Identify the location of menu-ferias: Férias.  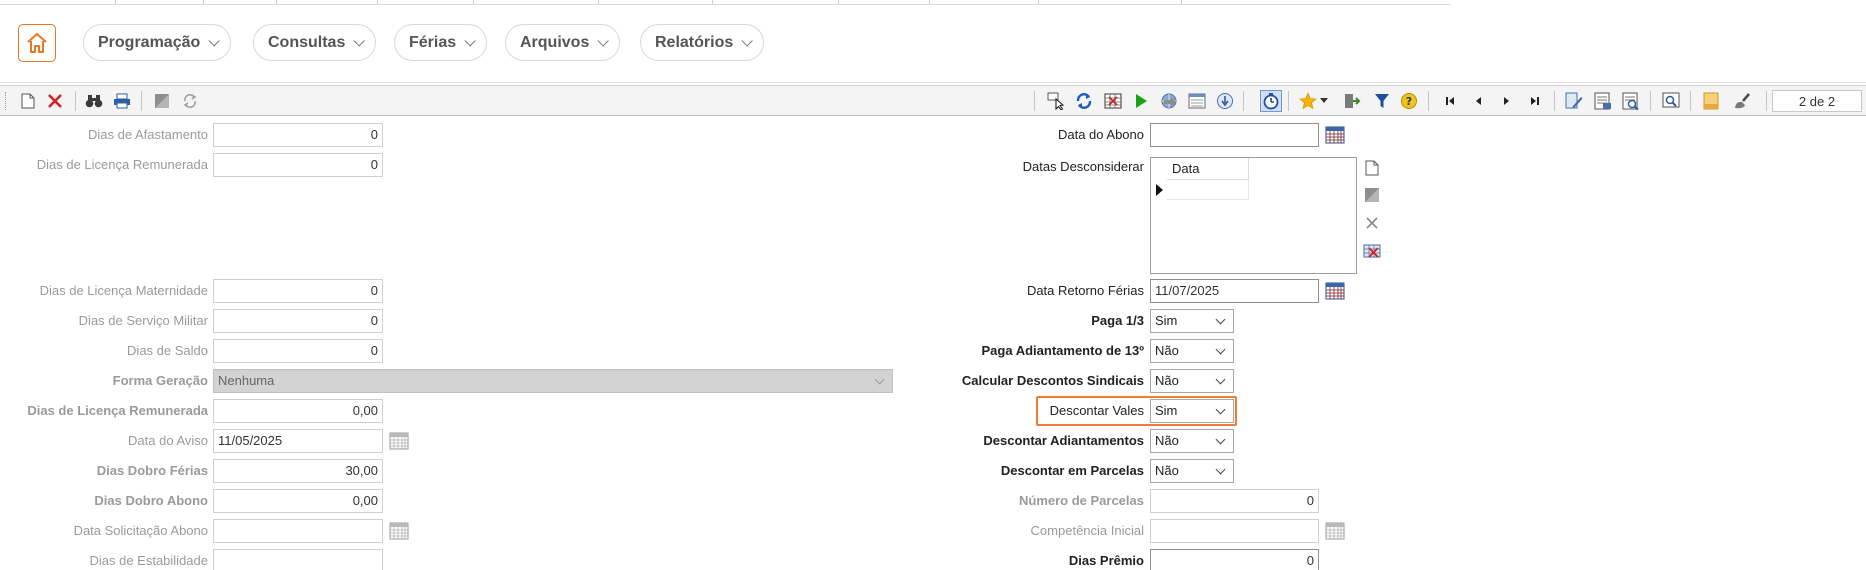
(441, 42).